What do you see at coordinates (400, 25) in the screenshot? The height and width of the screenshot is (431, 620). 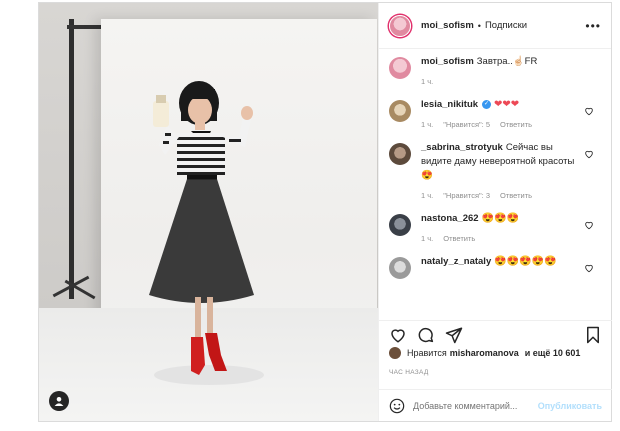 I see `author-avatar` at bounding box center [400, 25].